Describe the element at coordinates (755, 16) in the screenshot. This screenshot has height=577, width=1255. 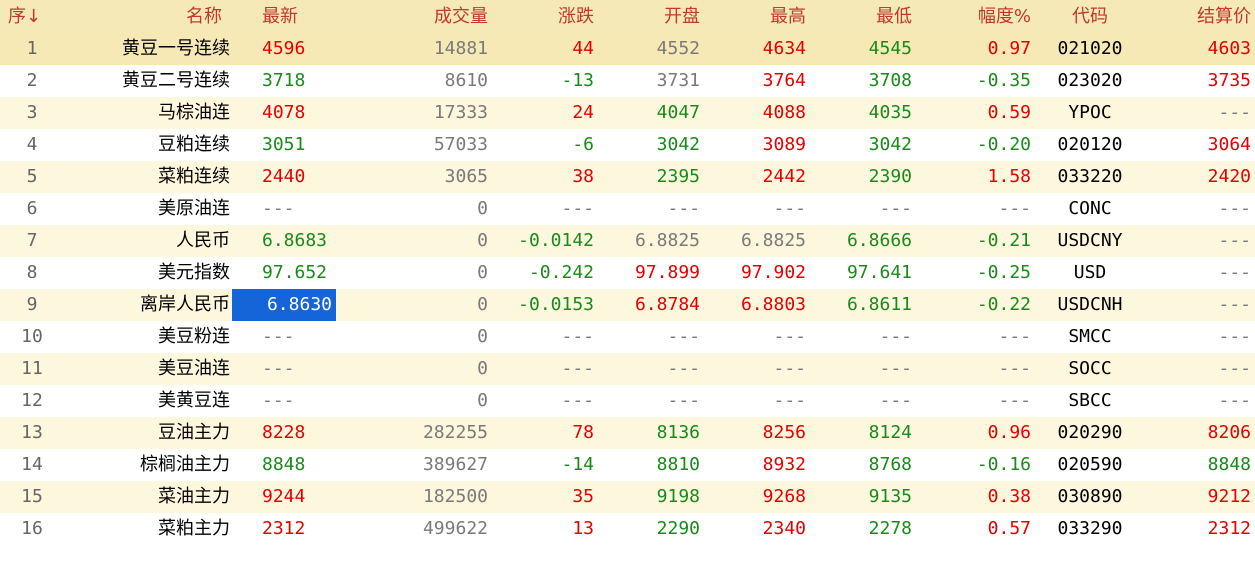
I see `header-high: 最高` at that location.